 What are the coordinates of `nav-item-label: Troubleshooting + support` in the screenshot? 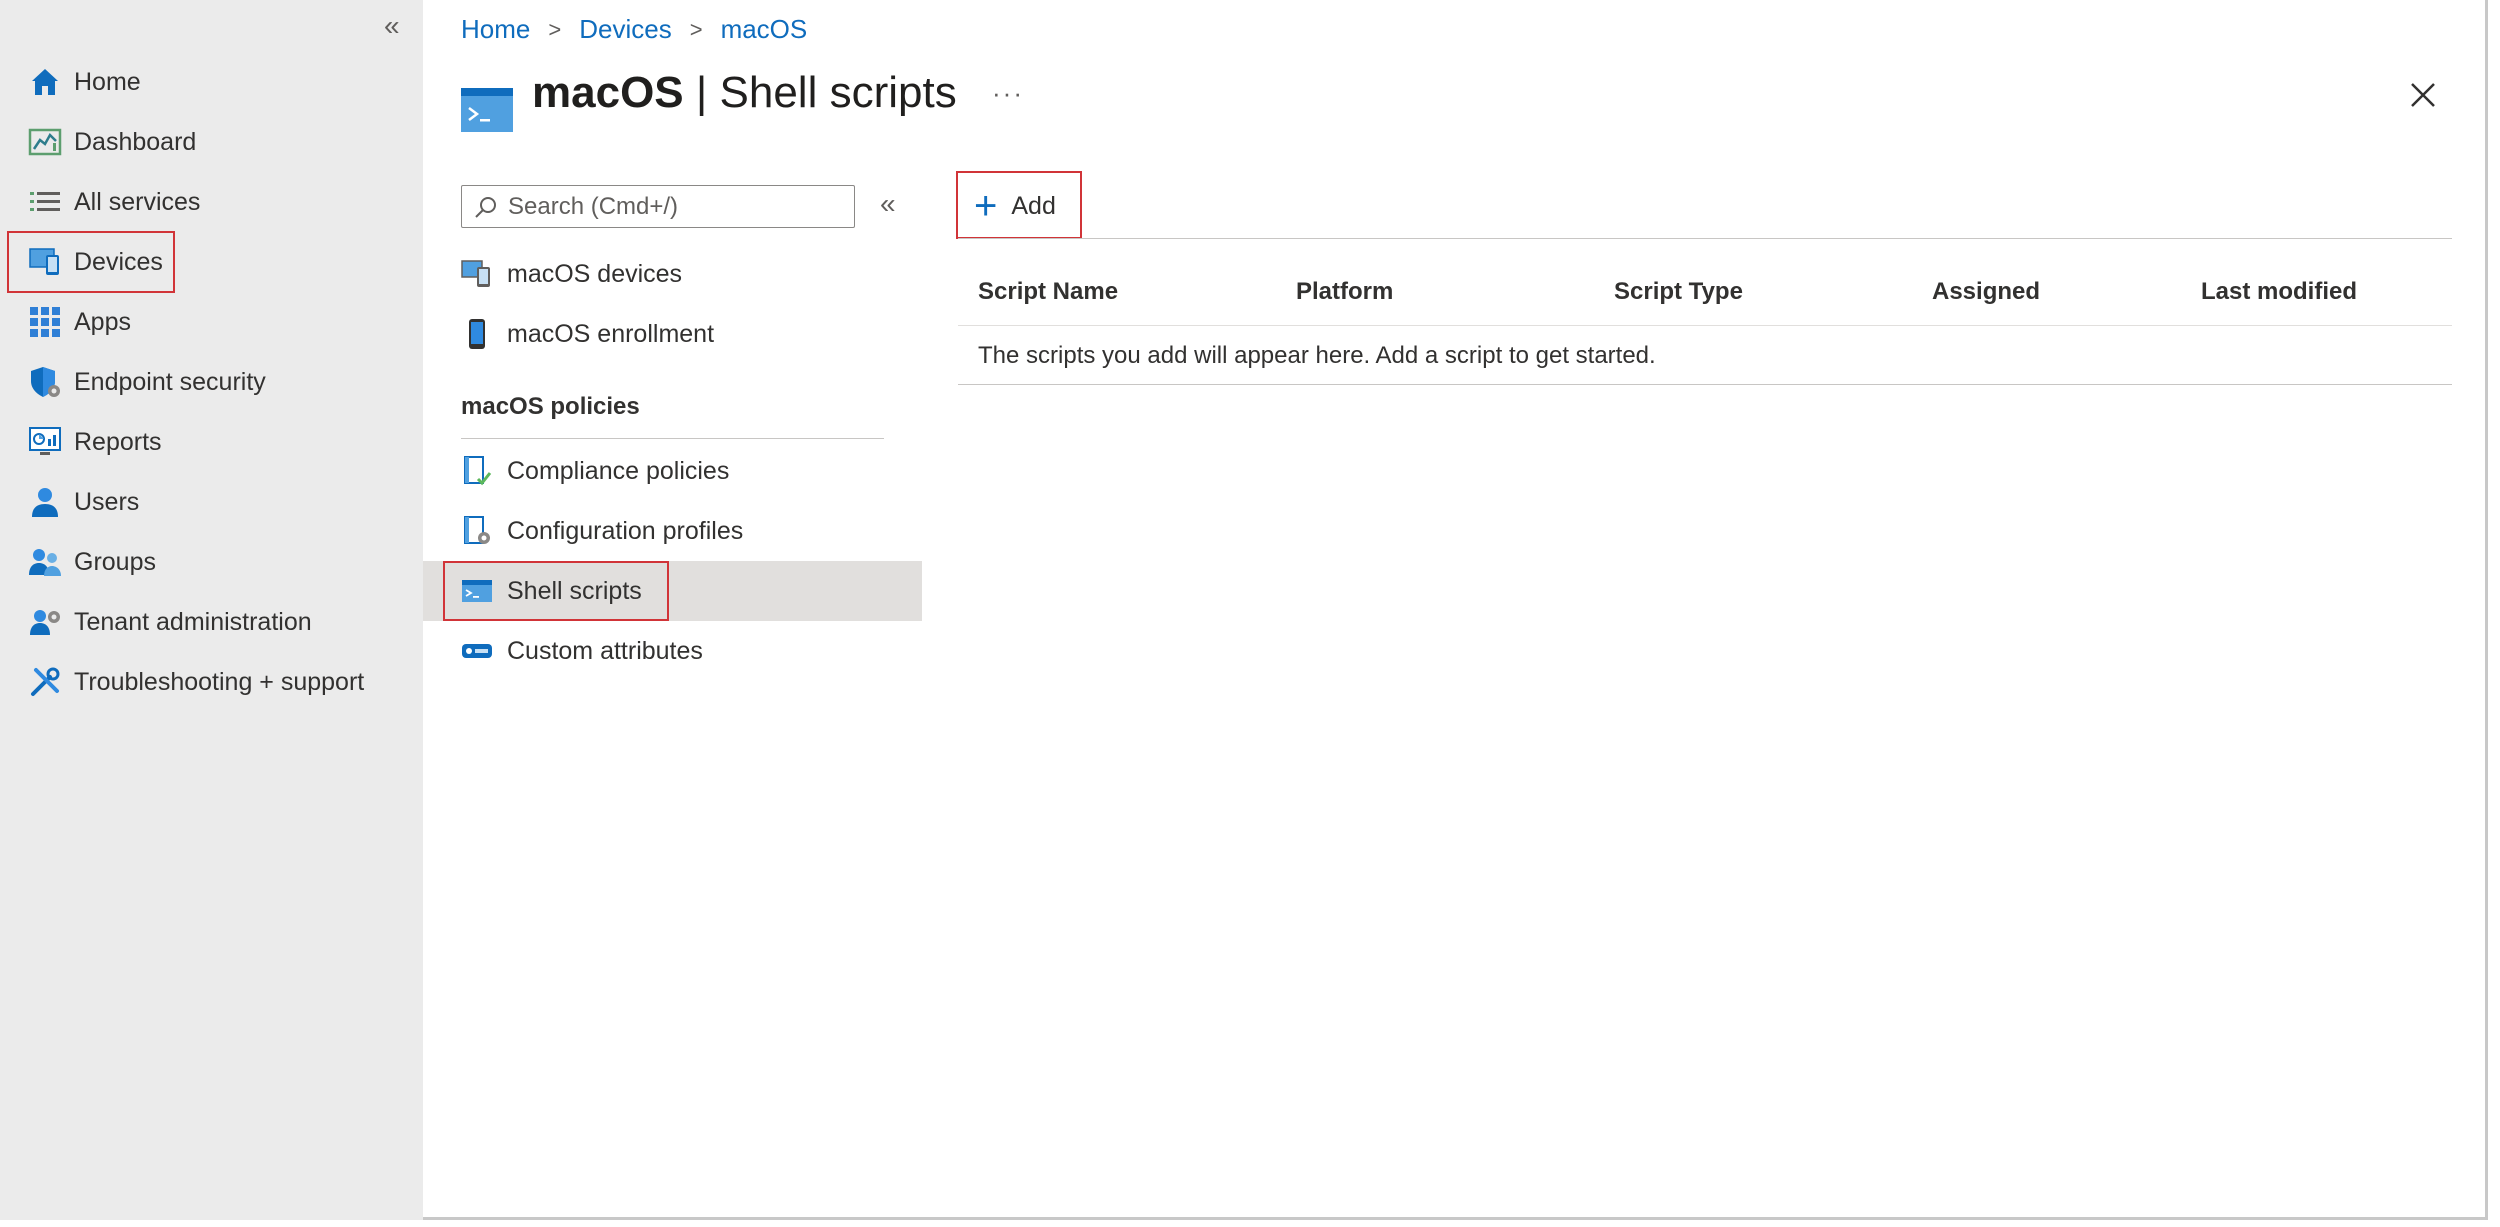 It's located at (219, 681).